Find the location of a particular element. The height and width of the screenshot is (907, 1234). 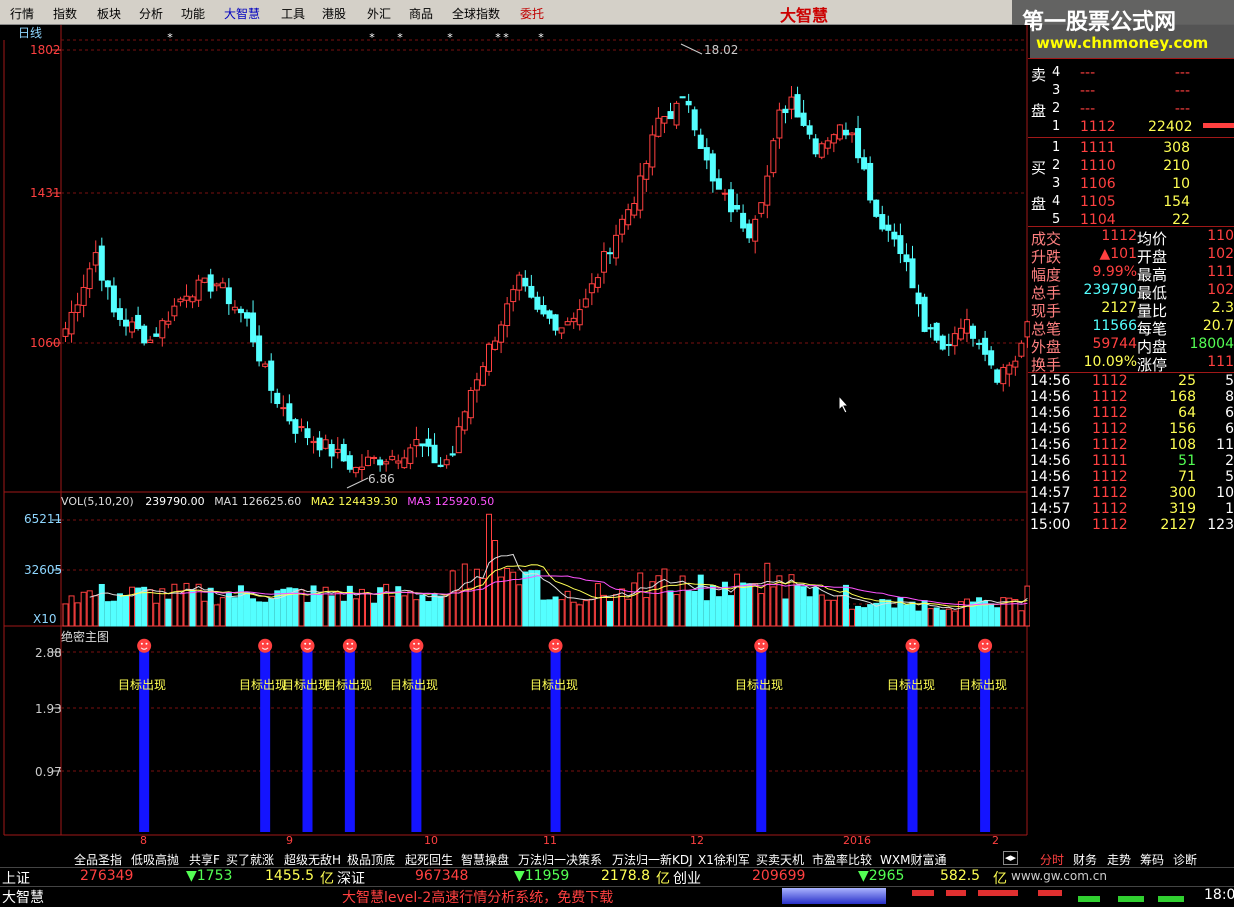

x-tick: 12 is located at coordinates (697, 840).